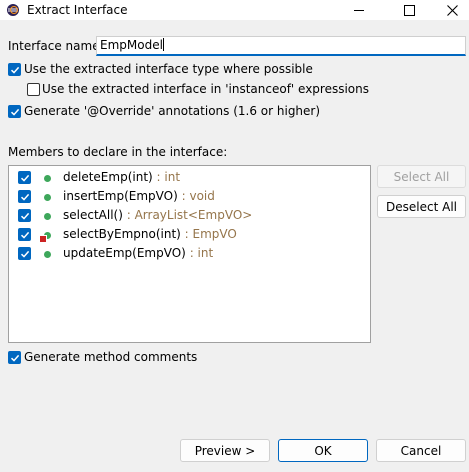 This screenshot has height=472, width=469. What do you see at coordinates (122, 234) in the screenshot?
I see `member-name: selectByEmpno(int)` at bounding box center [122, 234].